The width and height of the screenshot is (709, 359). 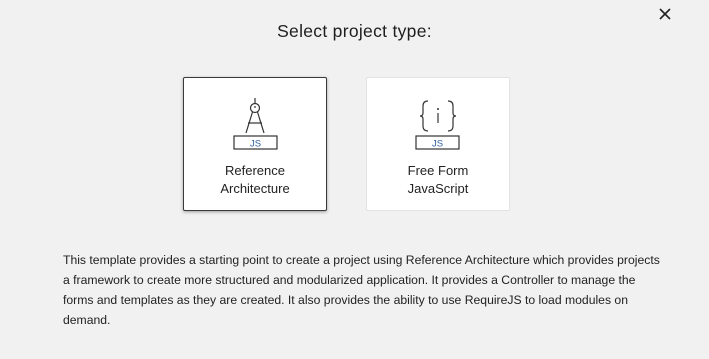 I want to click on braces-info-icon: JS, so click(x=437, y=125).